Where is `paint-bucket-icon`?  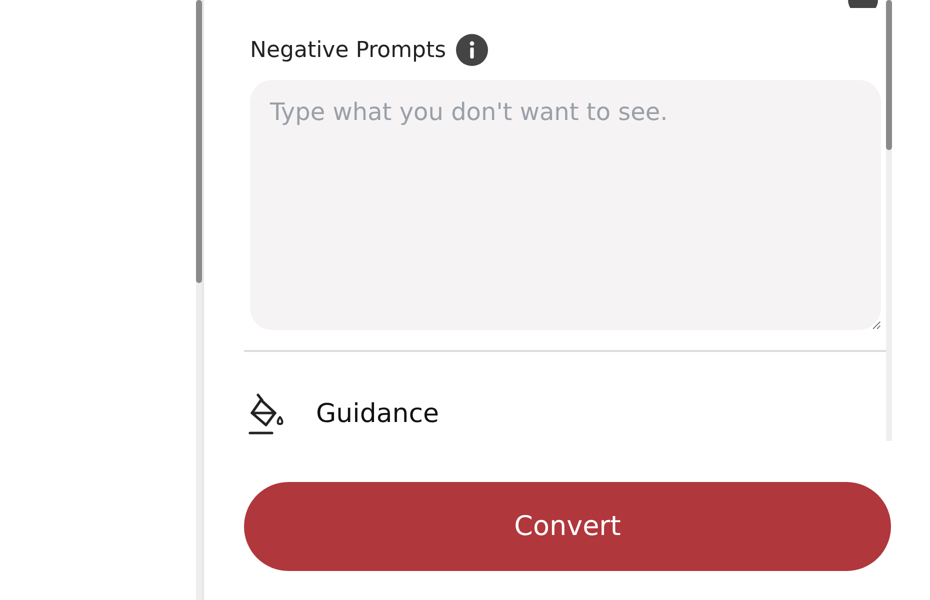
paint-bucket-icon is located at coordinates (266, 414).